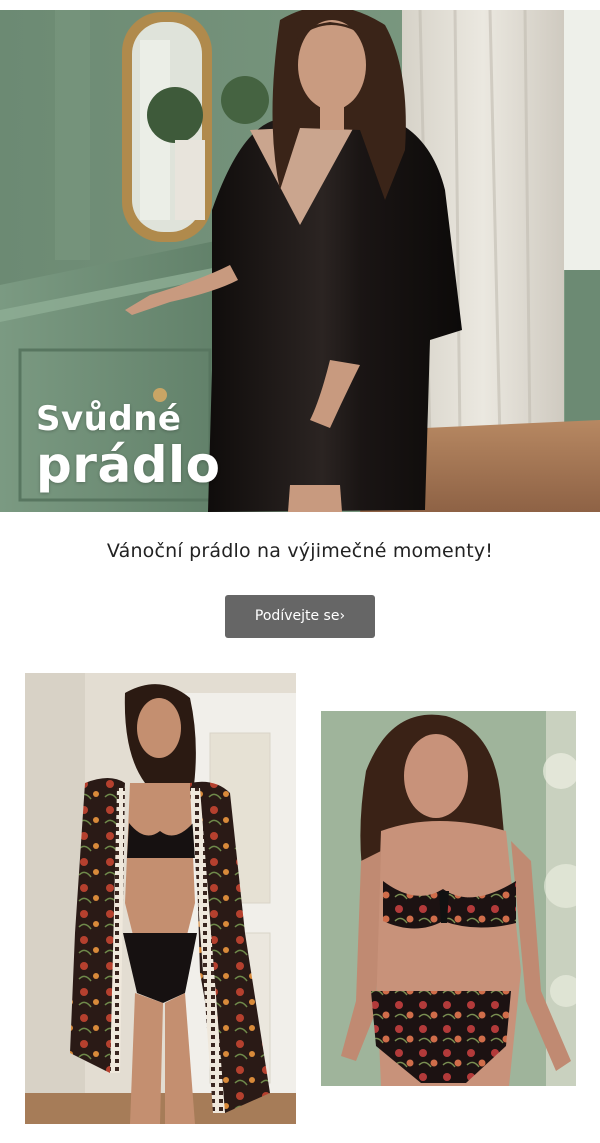  What do you see at coordinates (128, 465) in the screenshot?
I see `hero-title-line2: prádlo` at bounding box center [128, 465].